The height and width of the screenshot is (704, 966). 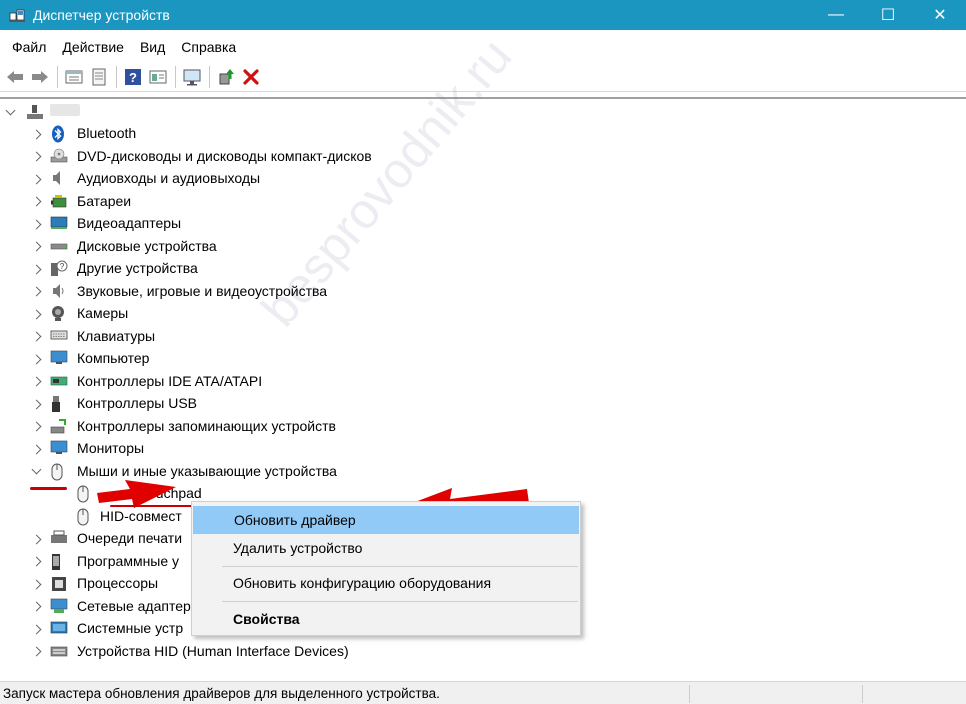 I want to click on monitor-icon, so click(x=192, y=77).